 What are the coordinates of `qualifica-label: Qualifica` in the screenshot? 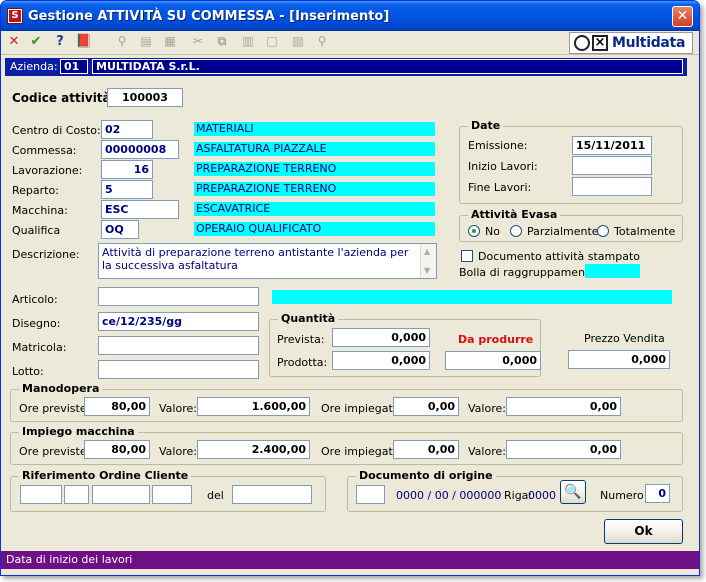 It's located at (36, 230).